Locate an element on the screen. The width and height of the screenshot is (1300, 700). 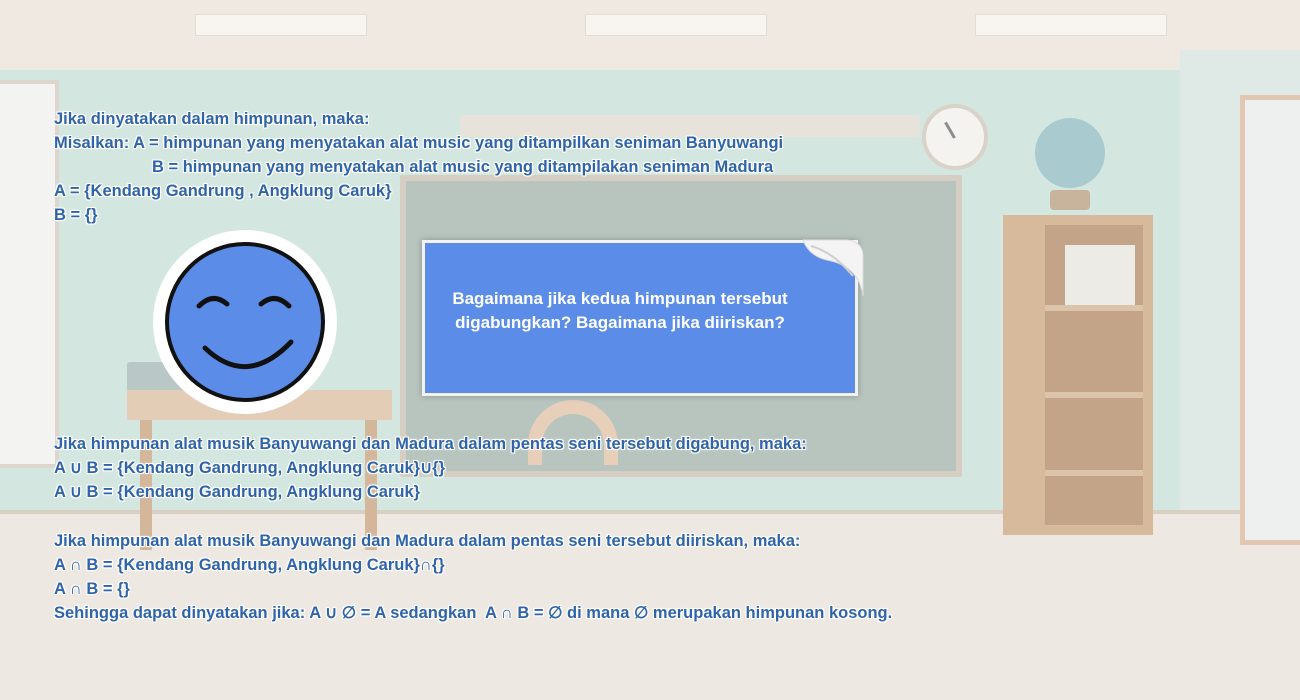
smiley-features is located at coordinates (245, 333).